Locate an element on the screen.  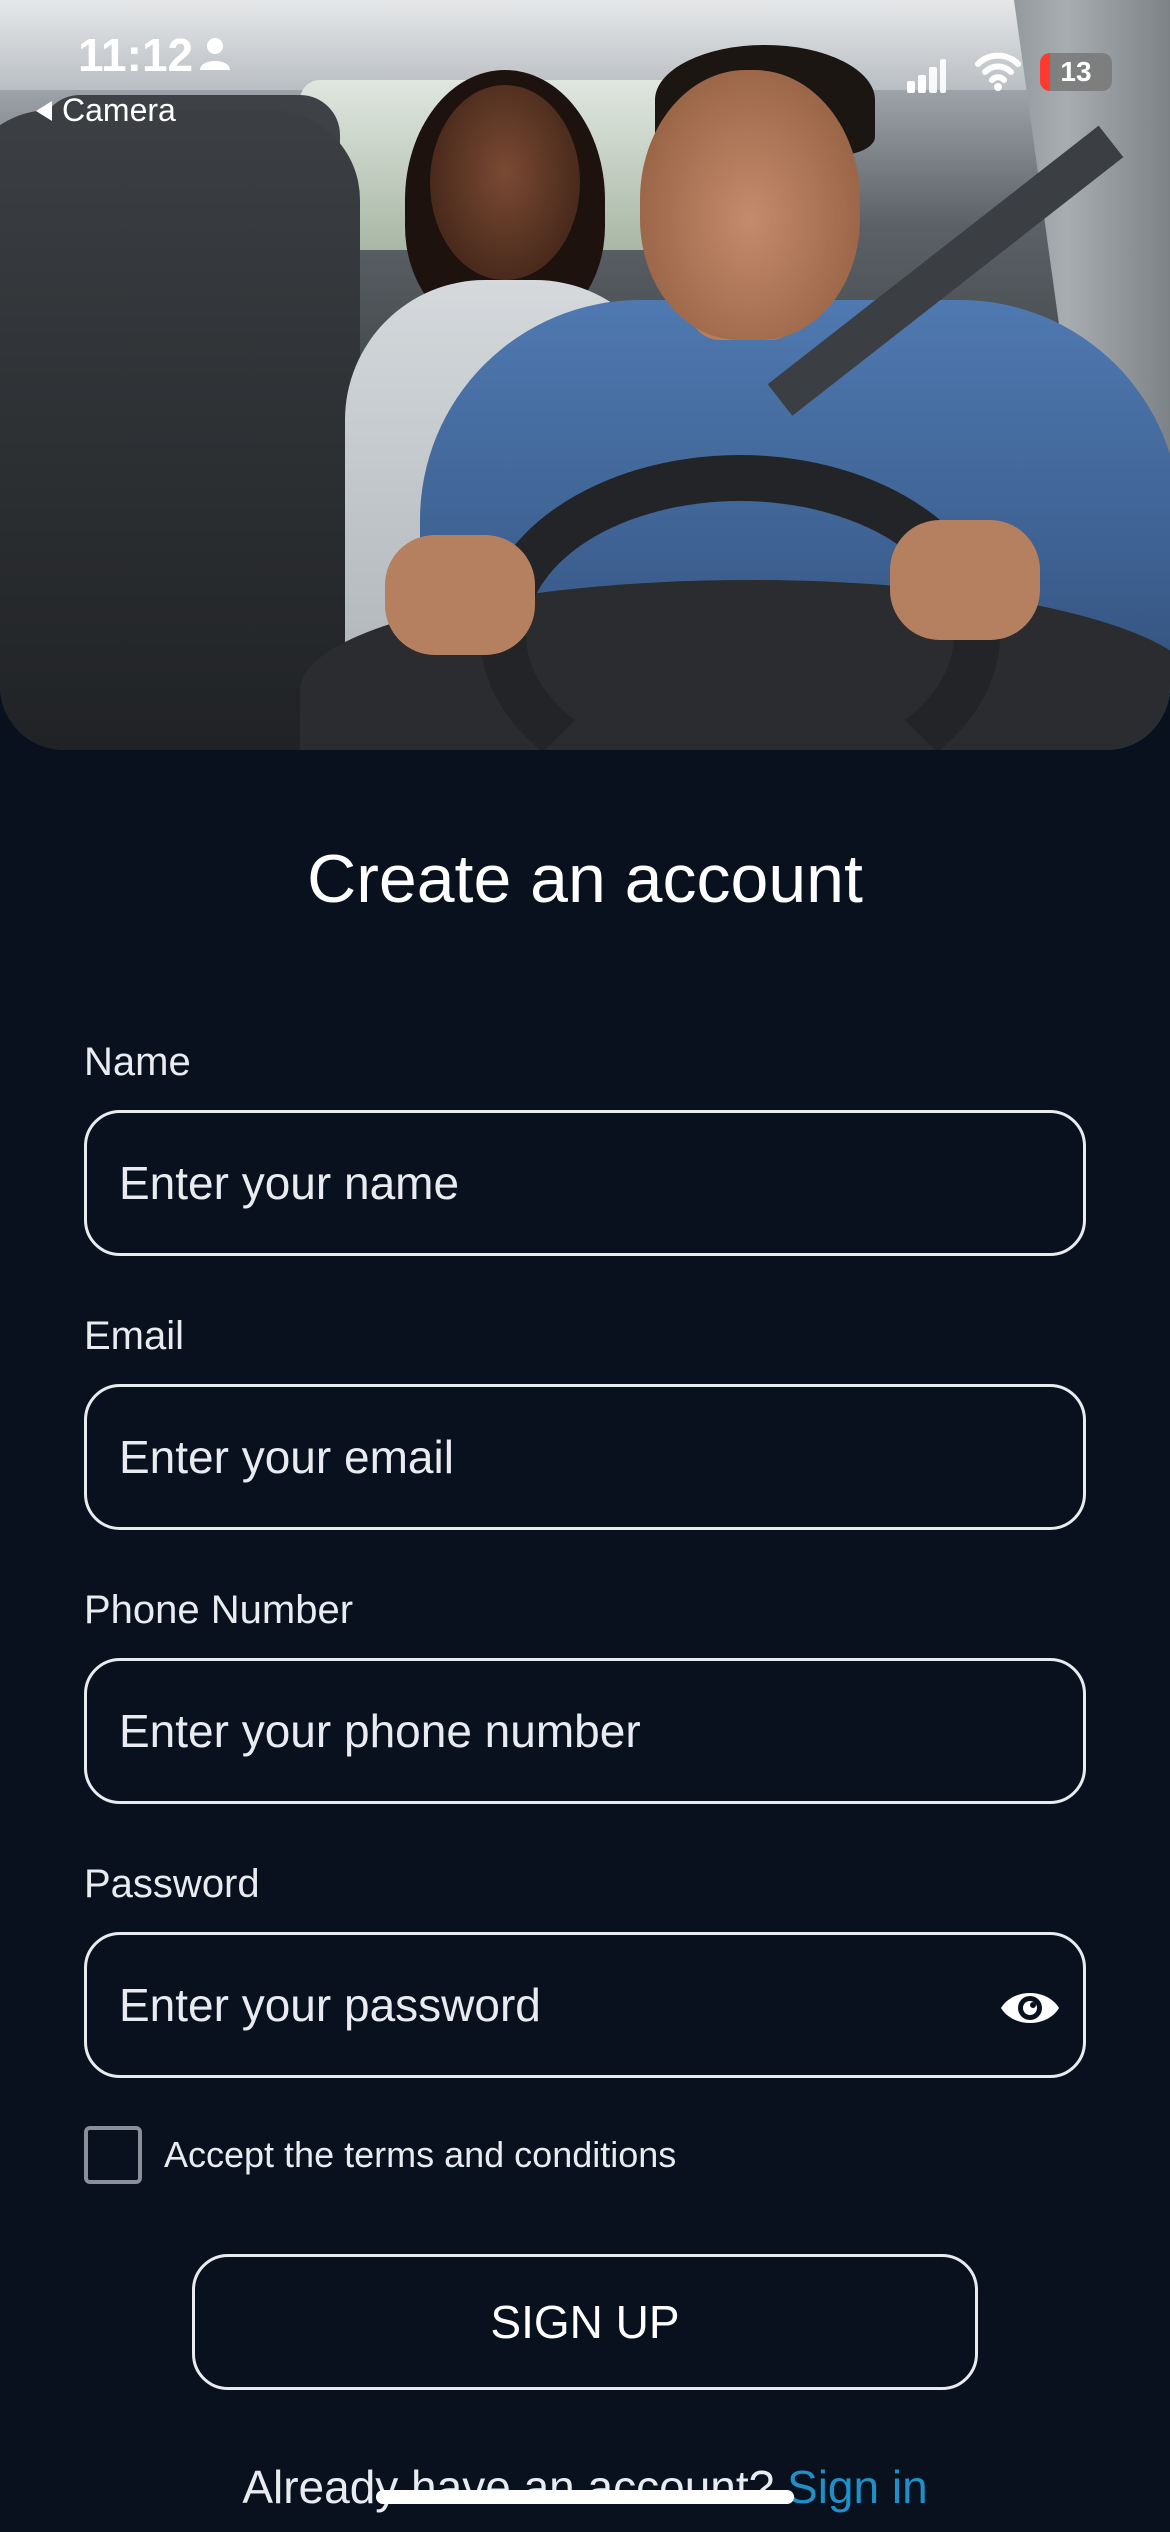
battery-indicator: 13 is located at coordinates (1076, 72).